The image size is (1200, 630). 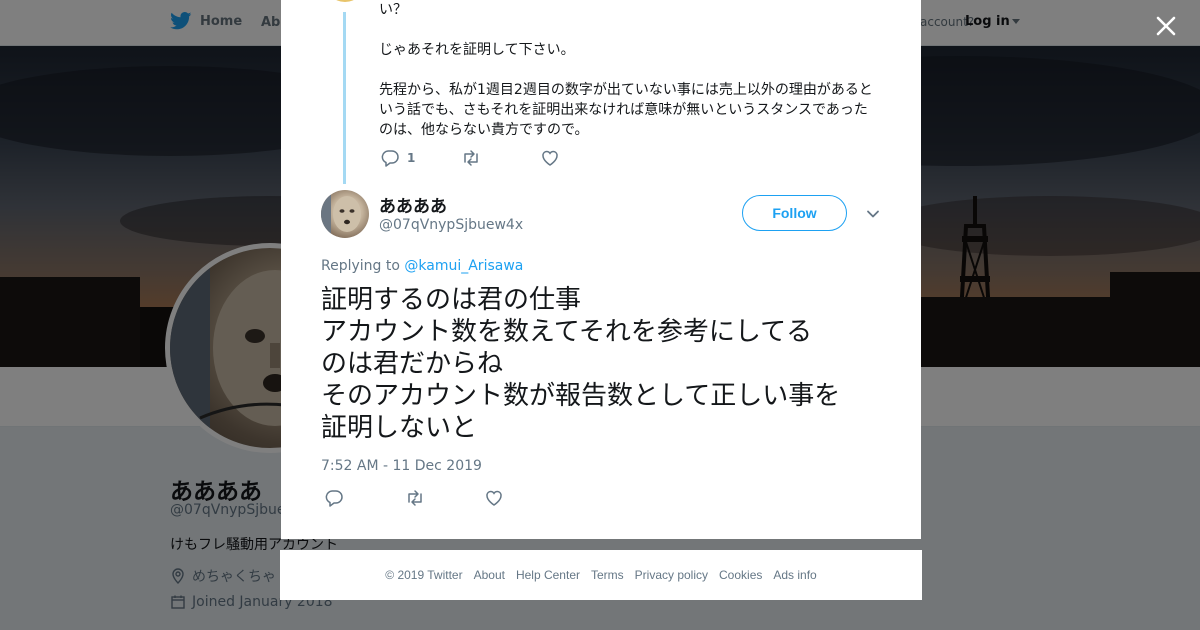 What do you see at coordinates (421, 158) in the screenshot?
I see `reply-button: 1` at bounding box center [421, 158].